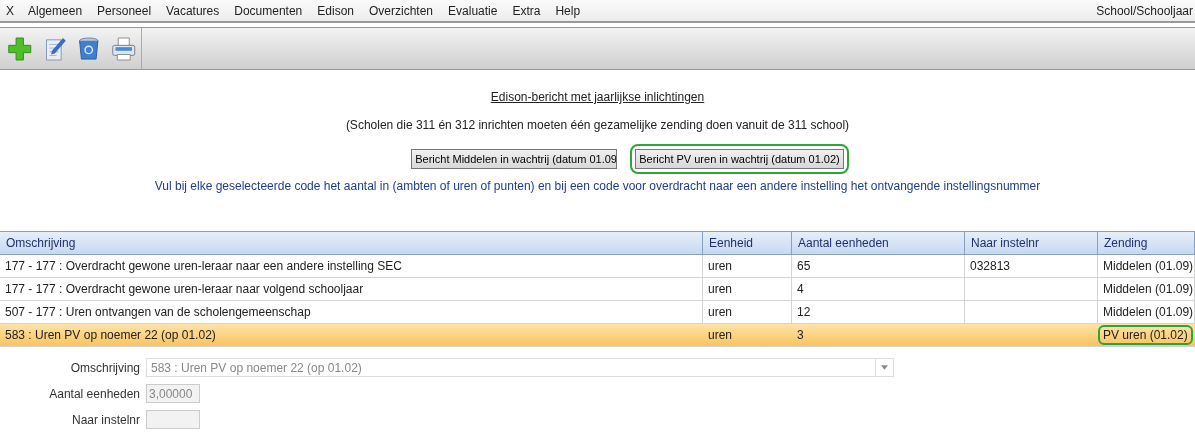 This screenshot has width=1195, height=440. Describe the element at coordinates (597, 289) in the screenshot. I see `table-row: 177 - 177 : Overdracht gewone uren-leraar naar volgend schooljaar uren 4 Middelen (01.09)` at that location.